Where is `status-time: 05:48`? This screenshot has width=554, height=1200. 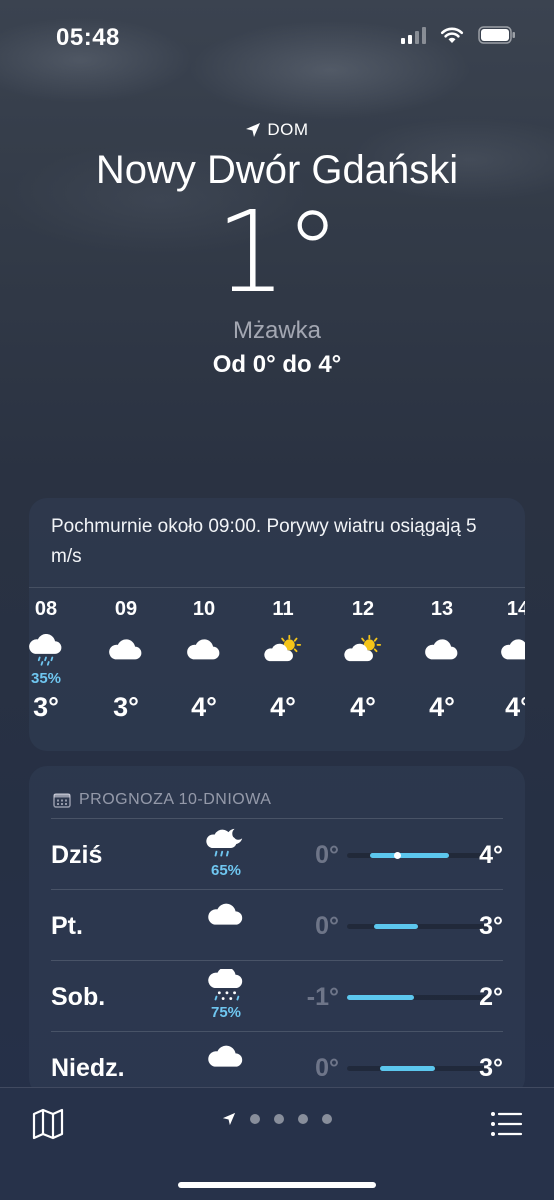
status-time: 05:48 is located at coordinates (88, 37).